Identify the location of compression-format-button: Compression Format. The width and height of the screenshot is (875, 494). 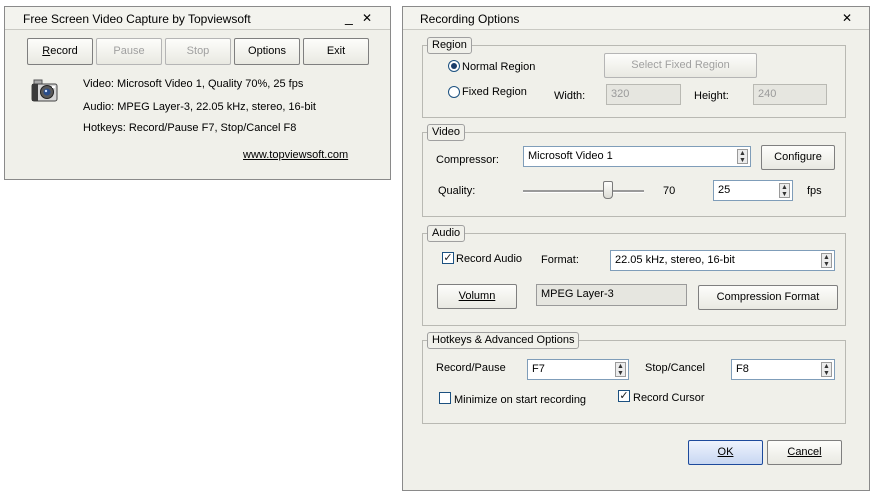
(768, 297).